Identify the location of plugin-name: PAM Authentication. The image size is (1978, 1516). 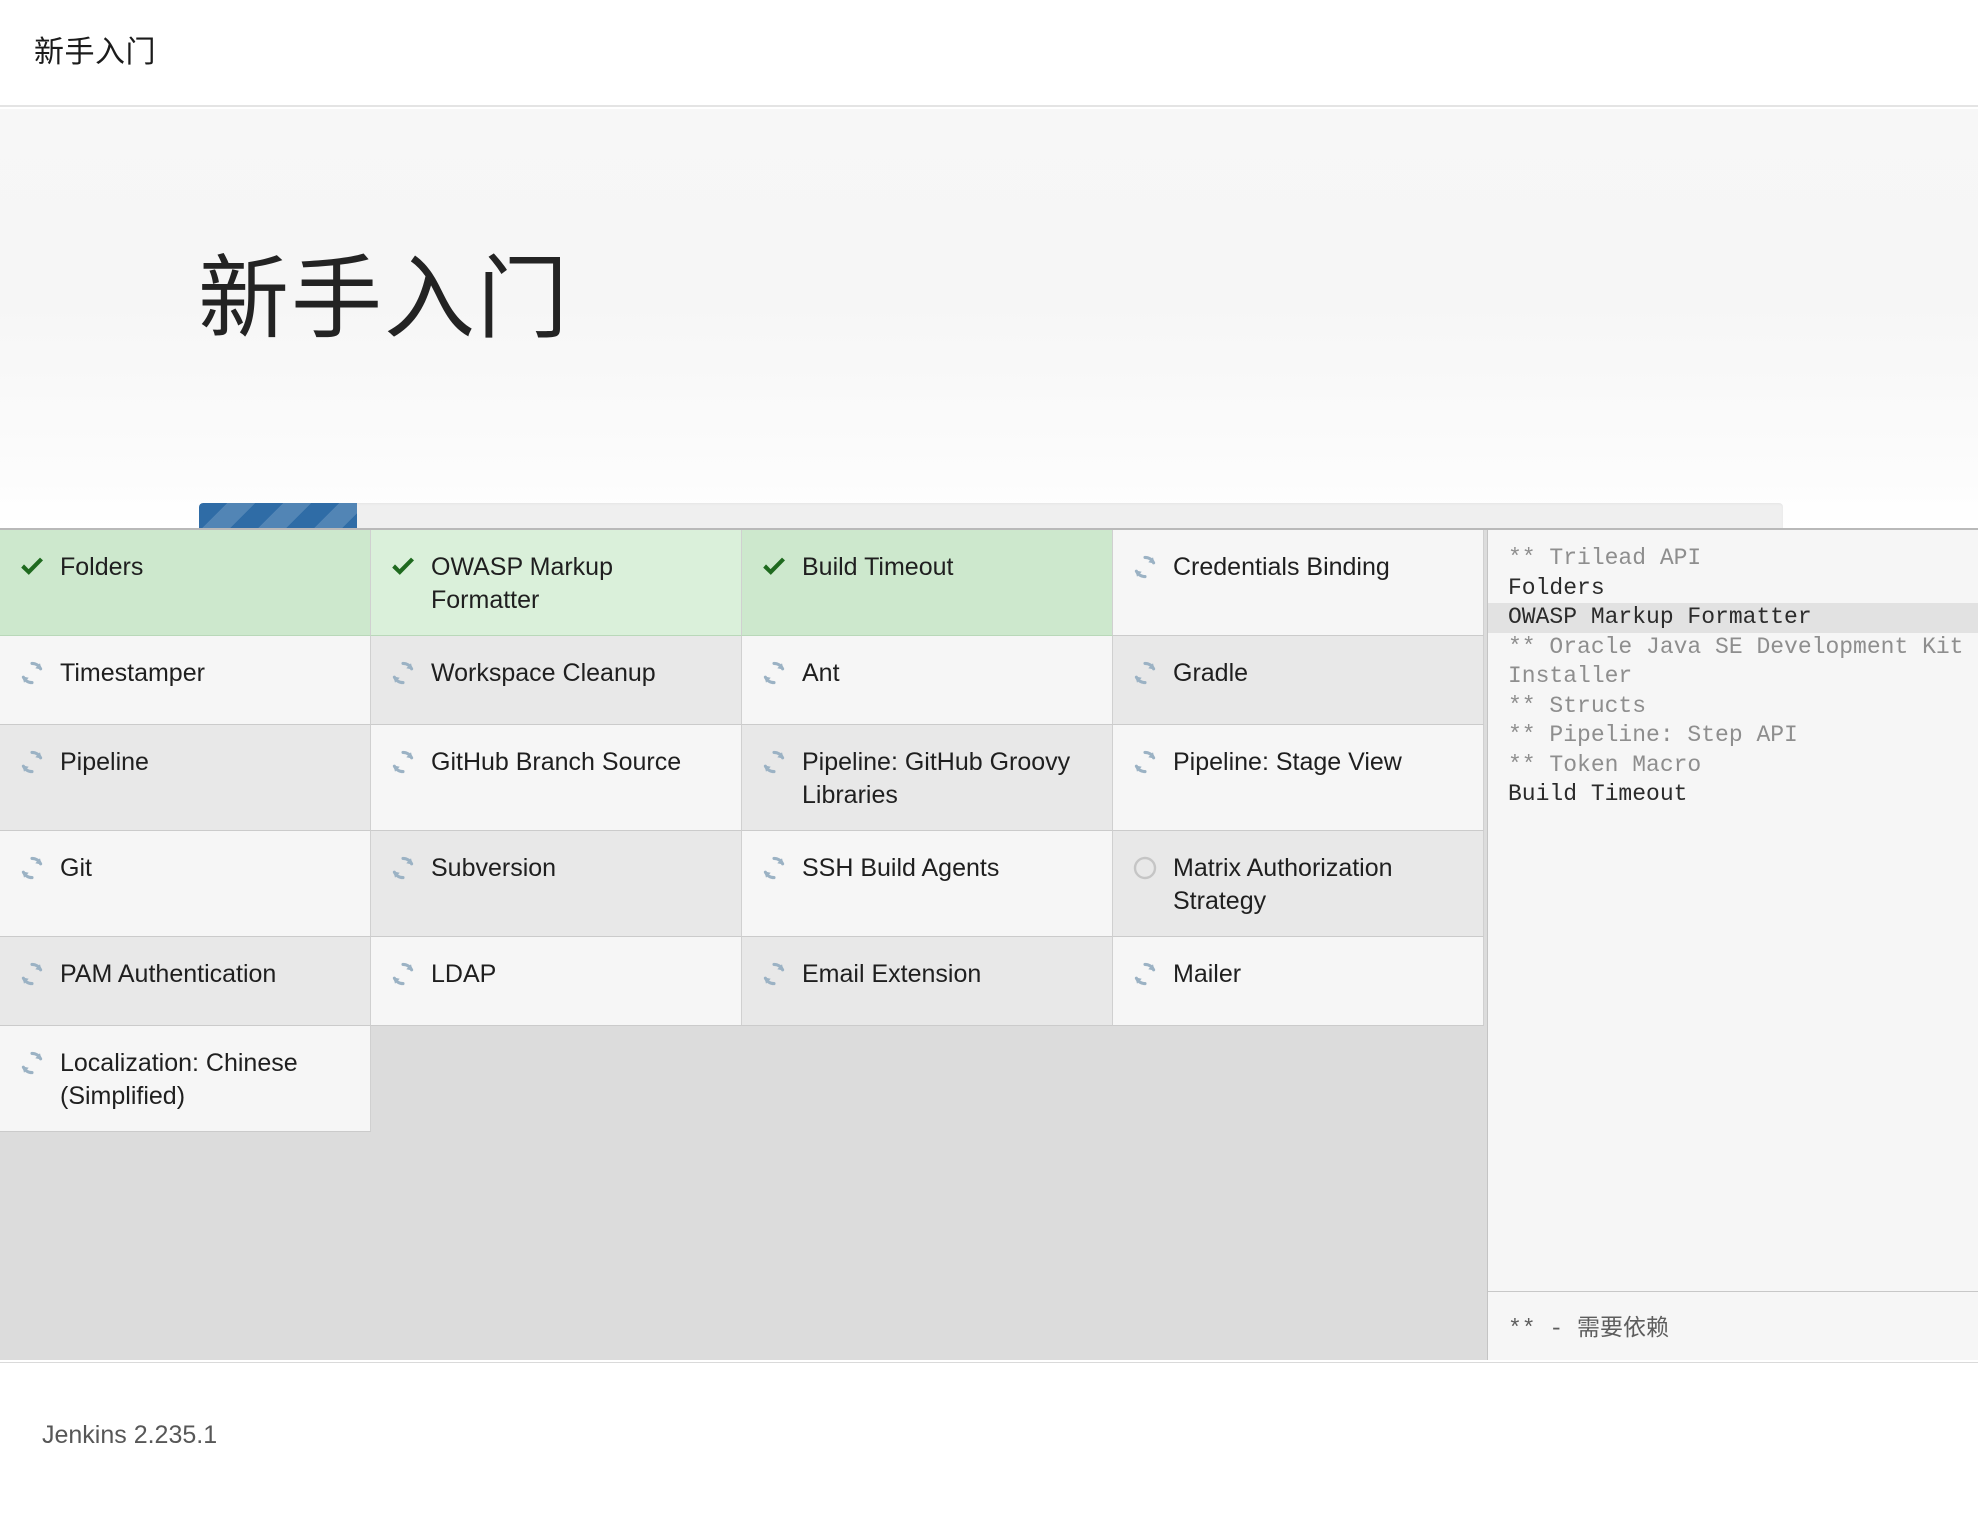
(168, 974).